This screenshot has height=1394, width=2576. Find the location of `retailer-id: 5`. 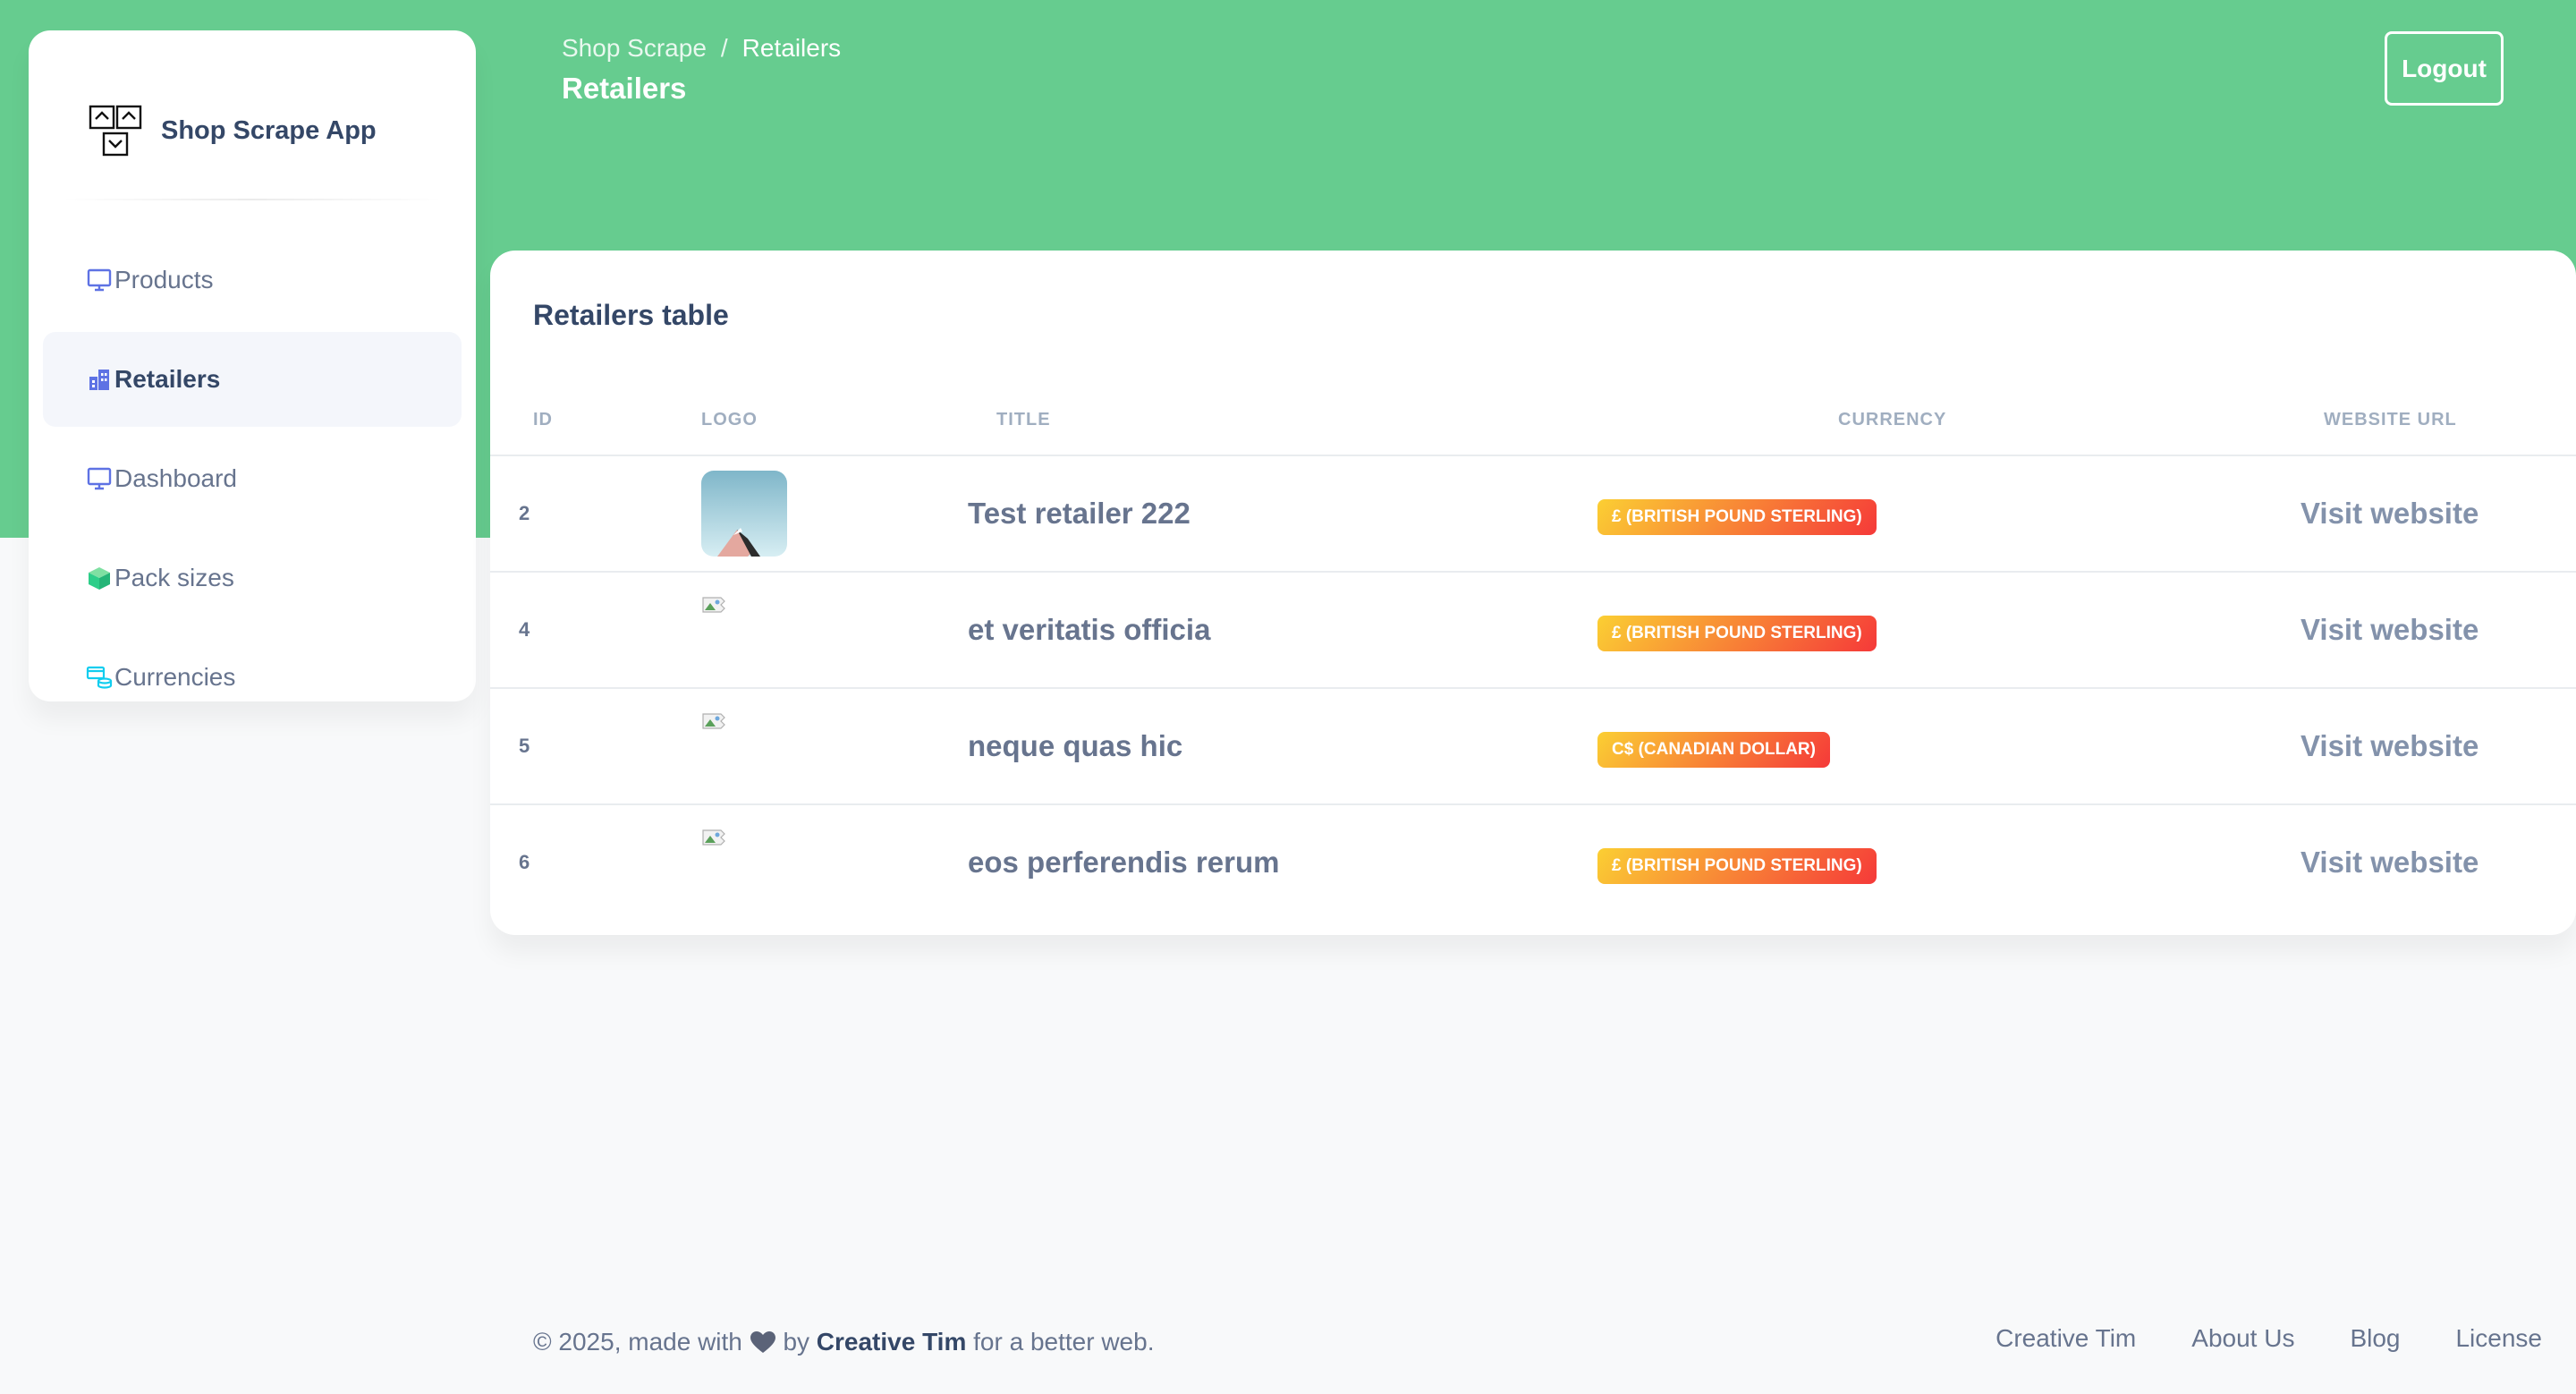

retailer-id: 5 is located at coordinates (524, 746).